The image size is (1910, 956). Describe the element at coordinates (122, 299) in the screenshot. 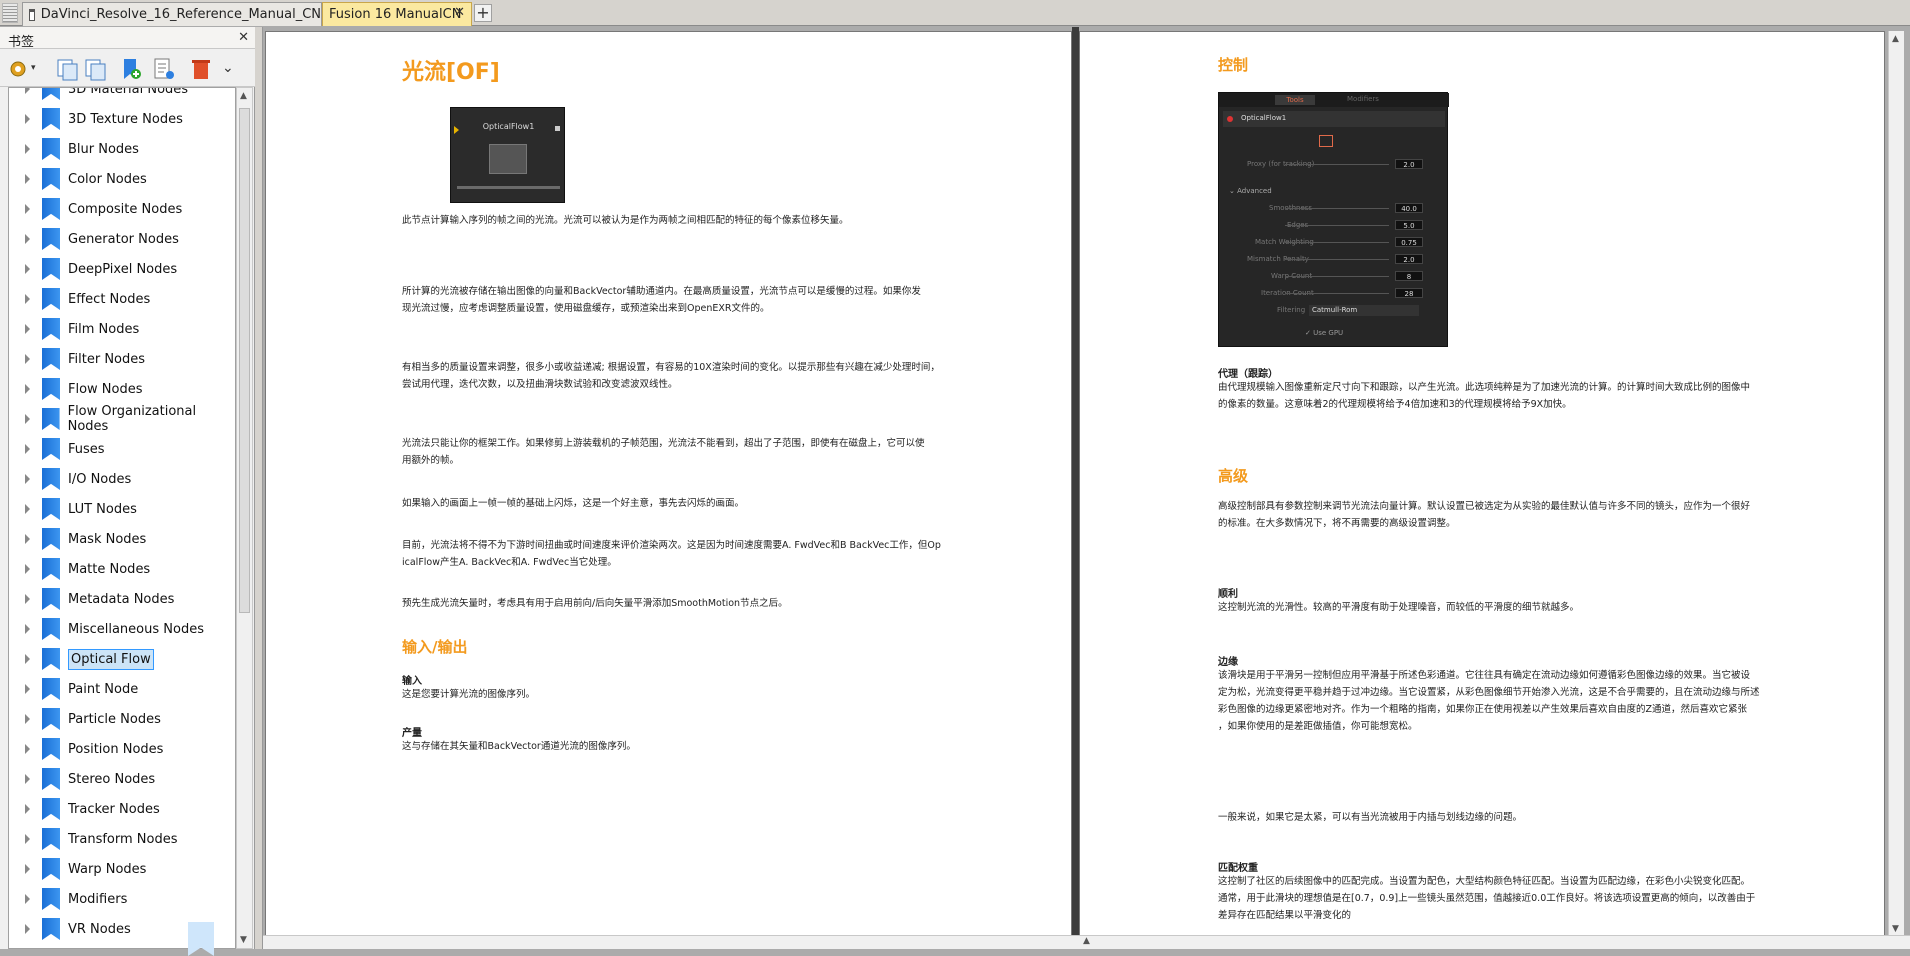

I see `list-item: Effect Nodes` at that location.